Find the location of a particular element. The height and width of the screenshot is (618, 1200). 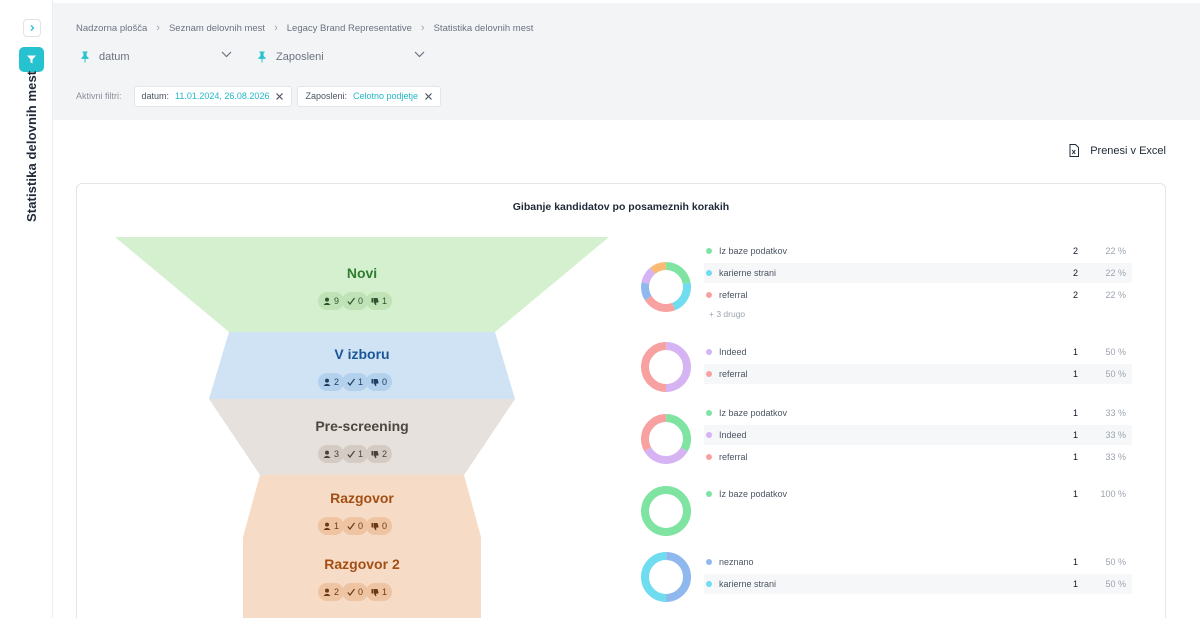

source-percent: 100 % is located at coordinates (1113, 494).